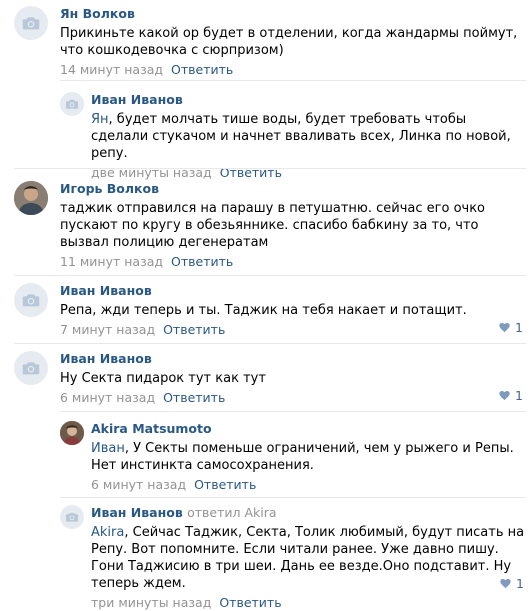  I want to click on comment-time: 14 минут назад, so click(111, 69).